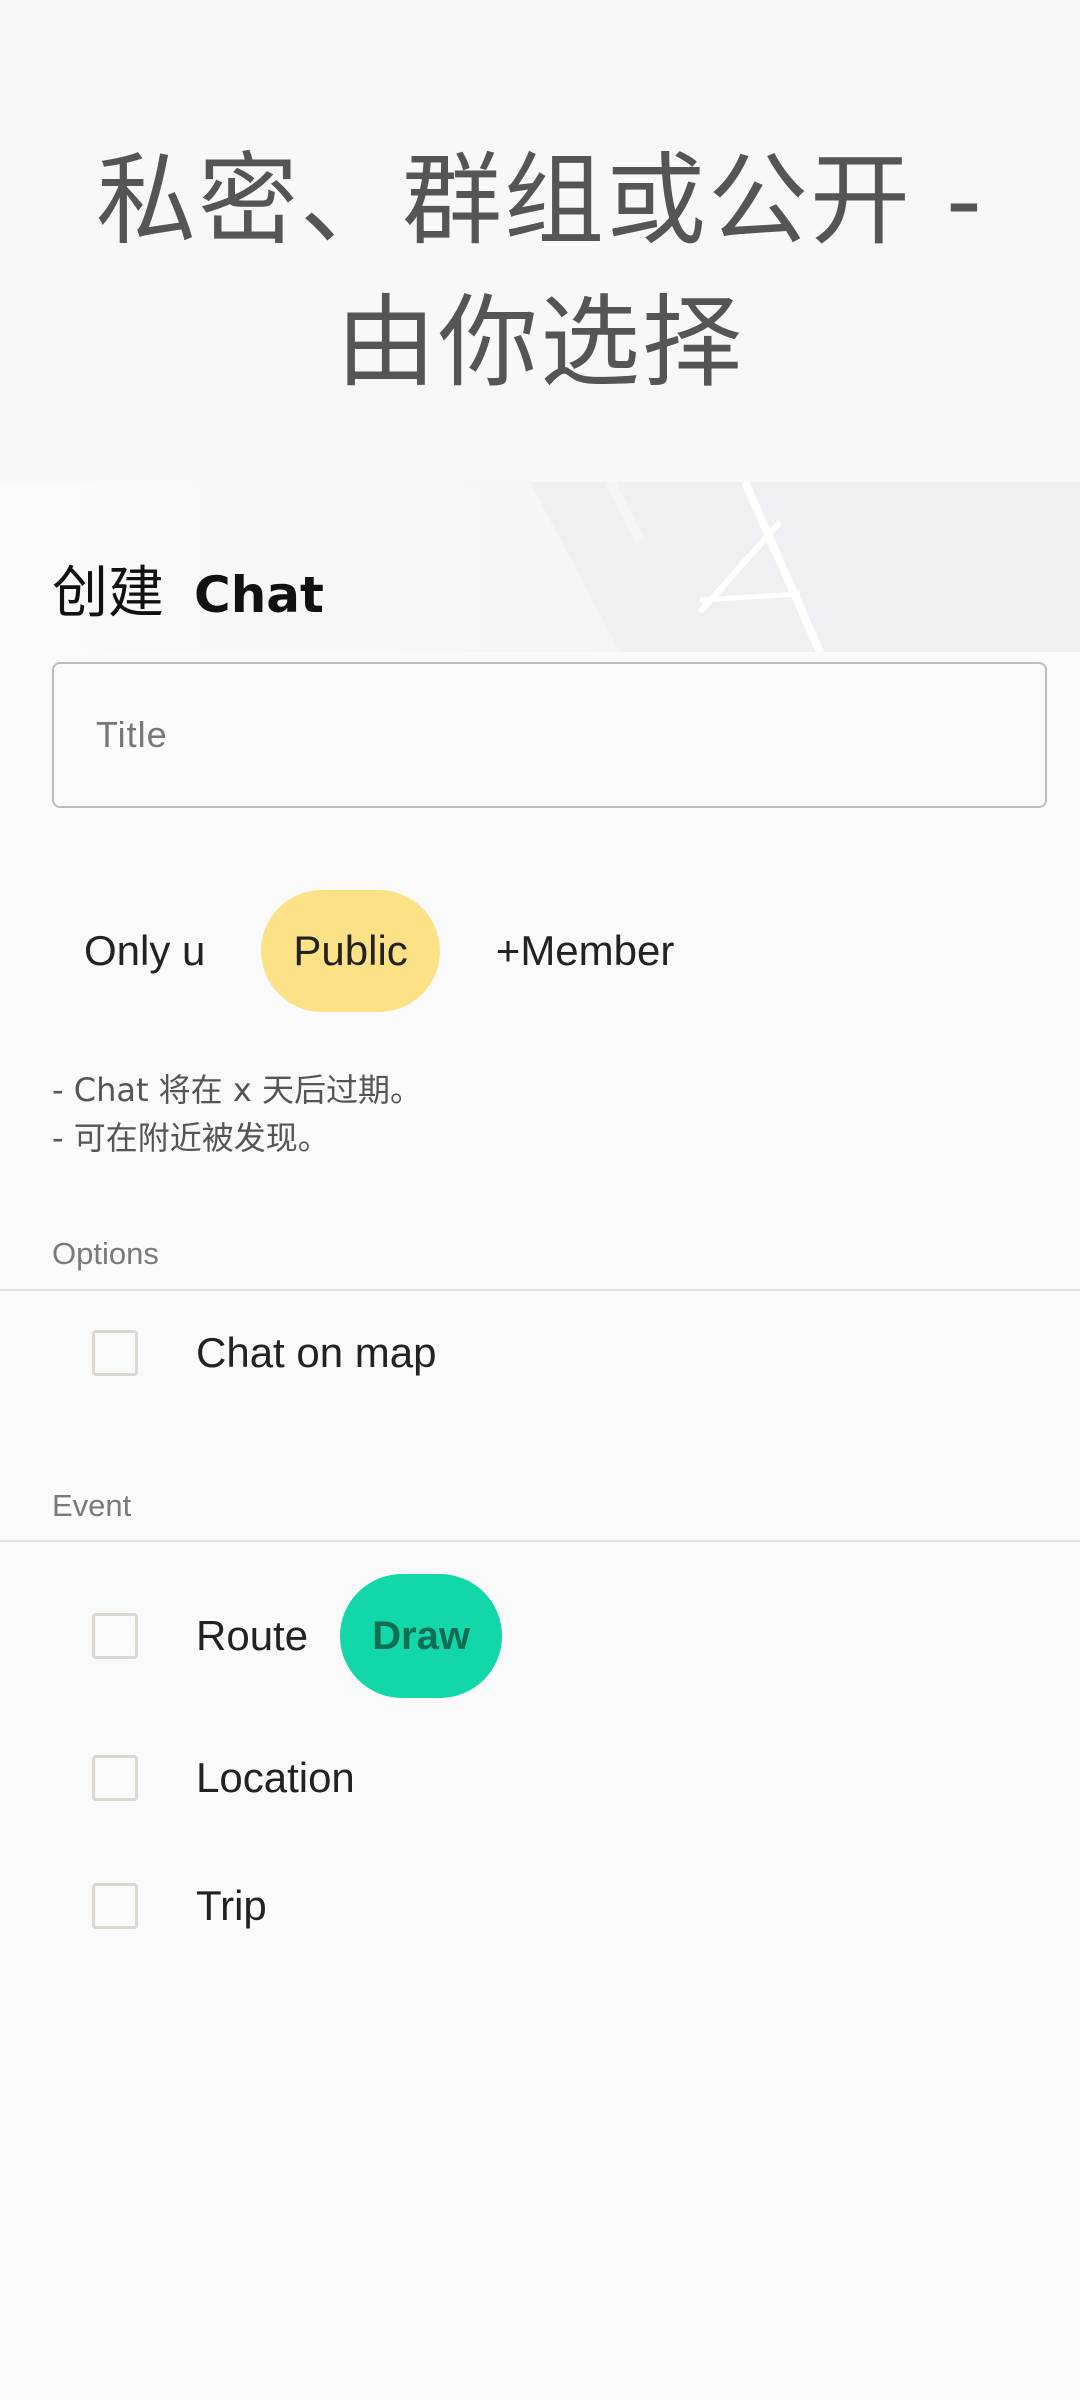 Image resolution: width=1080 pixels, height=2400 pixels. Describe the element at coordinates (188, 588) in the screenshot. I see `section-title: 创建 Chat` at that location.